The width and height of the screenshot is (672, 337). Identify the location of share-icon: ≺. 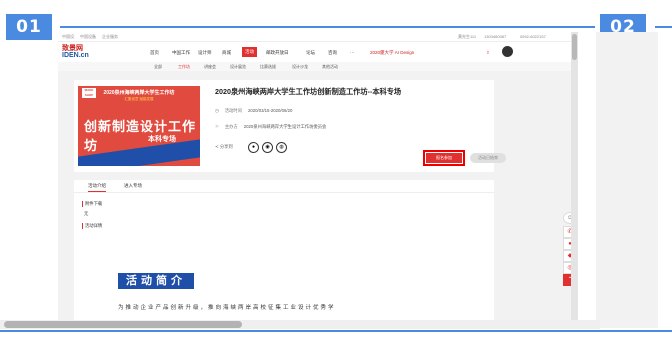
(217, 146).